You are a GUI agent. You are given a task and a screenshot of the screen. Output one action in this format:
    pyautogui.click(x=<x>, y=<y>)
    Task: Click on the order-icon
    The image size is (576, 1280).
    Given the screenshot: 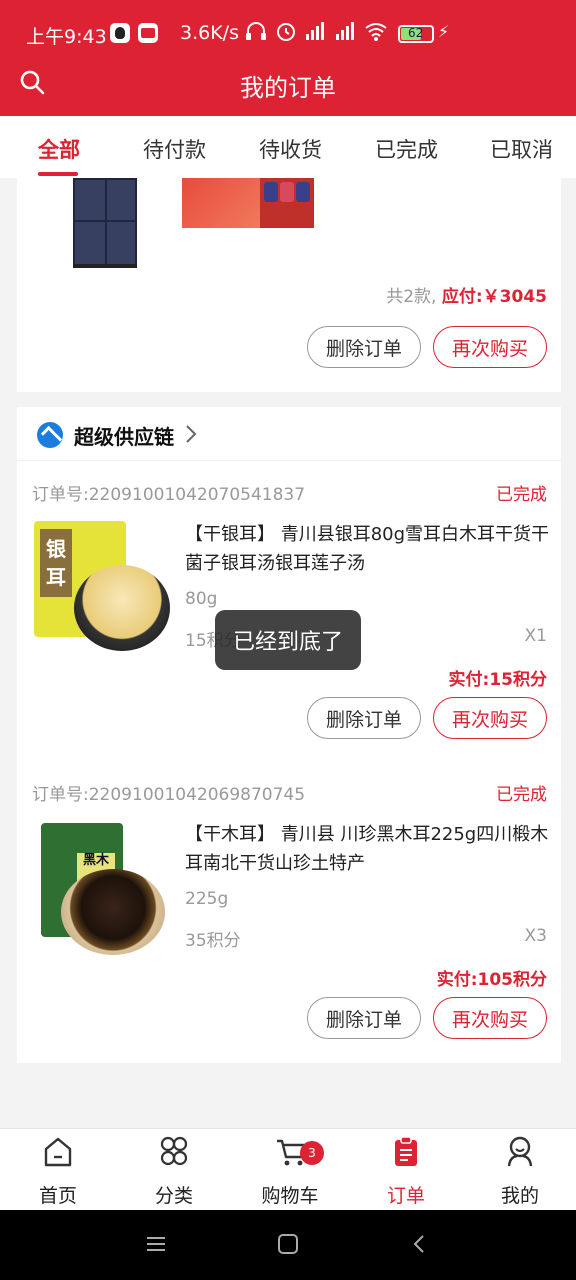 What is the action you would take?
    pyautogui.click(x=406, y=1151)
    